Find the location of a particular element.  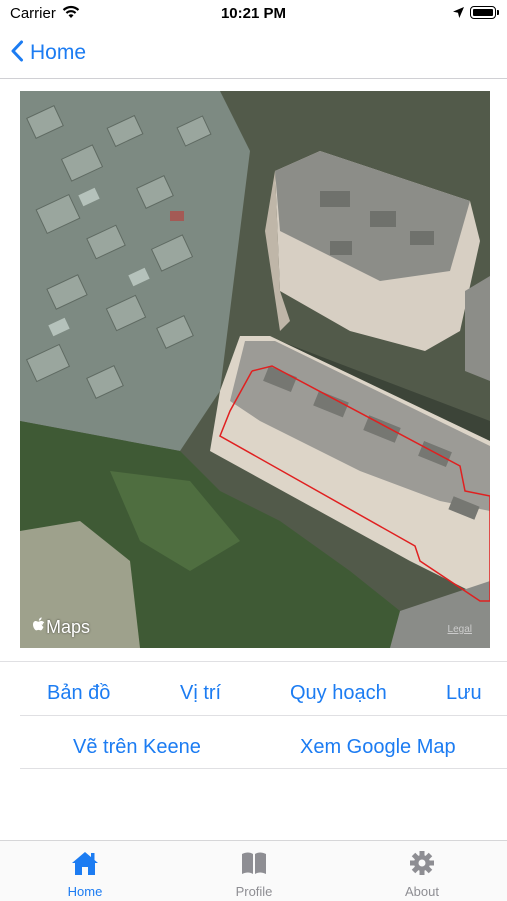

battery-cap is located at coordinates (498, 12).